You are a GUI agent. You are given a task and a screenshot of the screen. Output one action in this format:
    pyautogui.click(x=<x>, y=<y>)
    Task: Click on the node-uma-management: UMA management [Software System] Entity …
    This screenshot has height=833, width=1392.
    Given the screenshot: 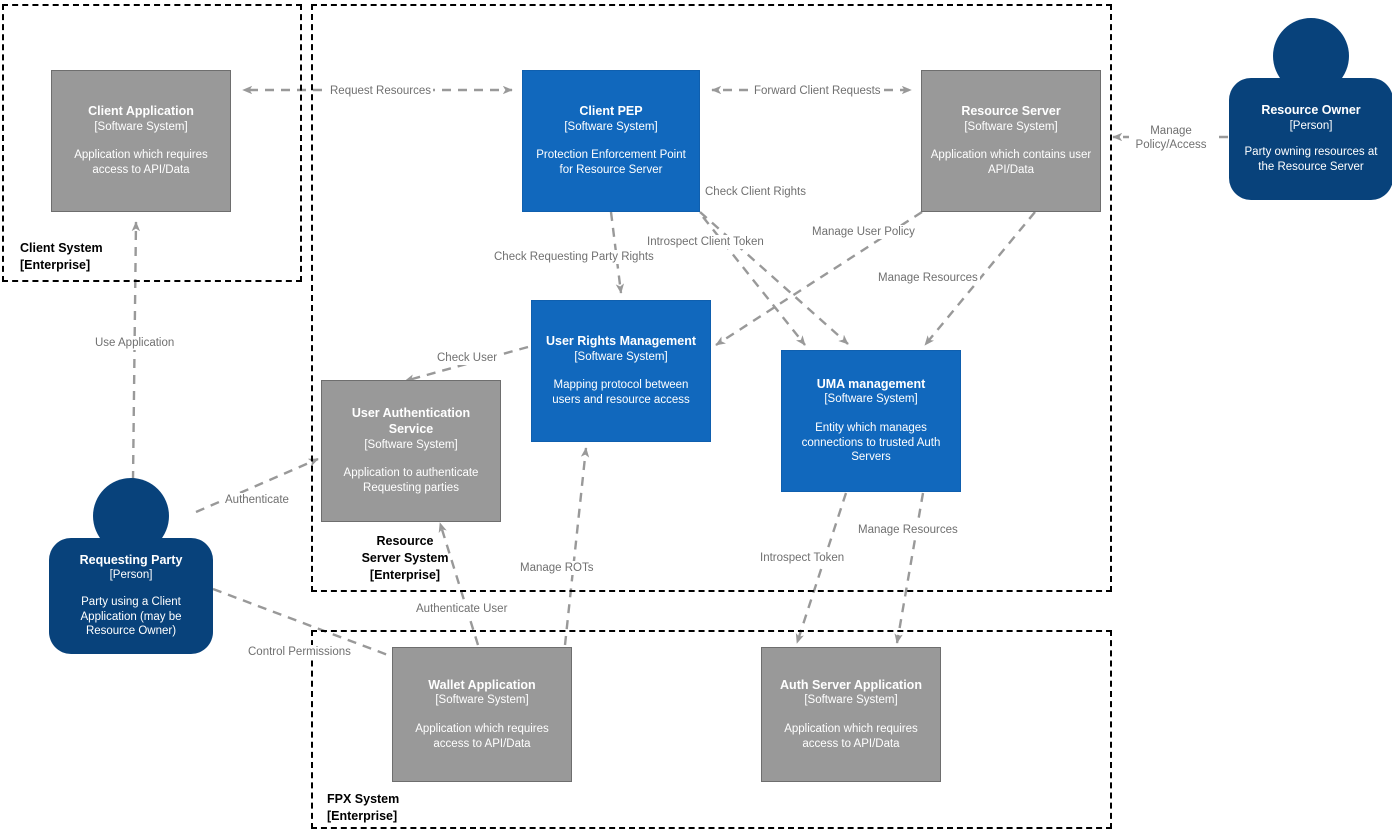 What is the action you would take?
    pyautogui.click(x=871, y=421)
    